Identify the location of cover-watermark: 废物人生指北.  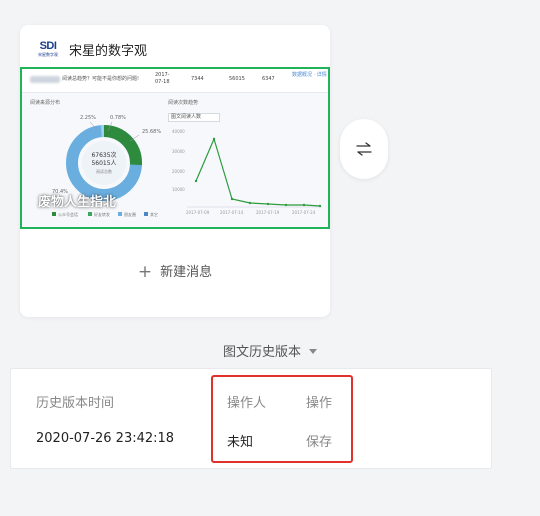
(77, 202).